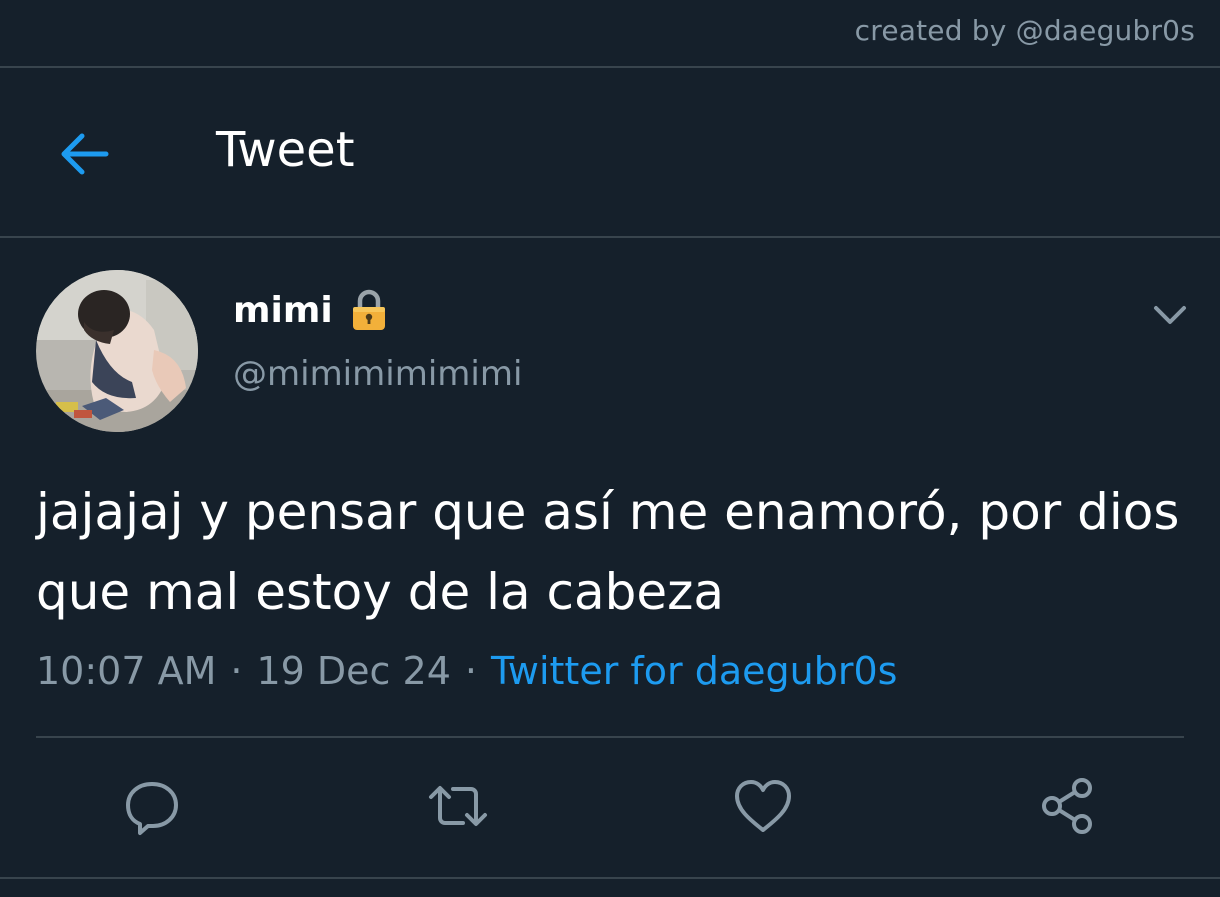  Describe the element at coordinates (378, 374) in the screenshot. I see `author-handle: @mimimimimimi` at that location.